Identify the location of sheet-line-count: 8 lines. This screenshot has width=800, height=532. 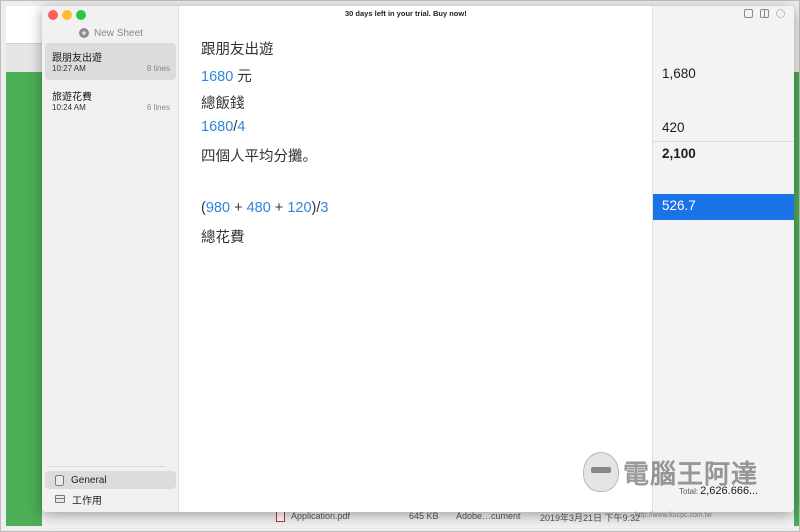
(158, 68).